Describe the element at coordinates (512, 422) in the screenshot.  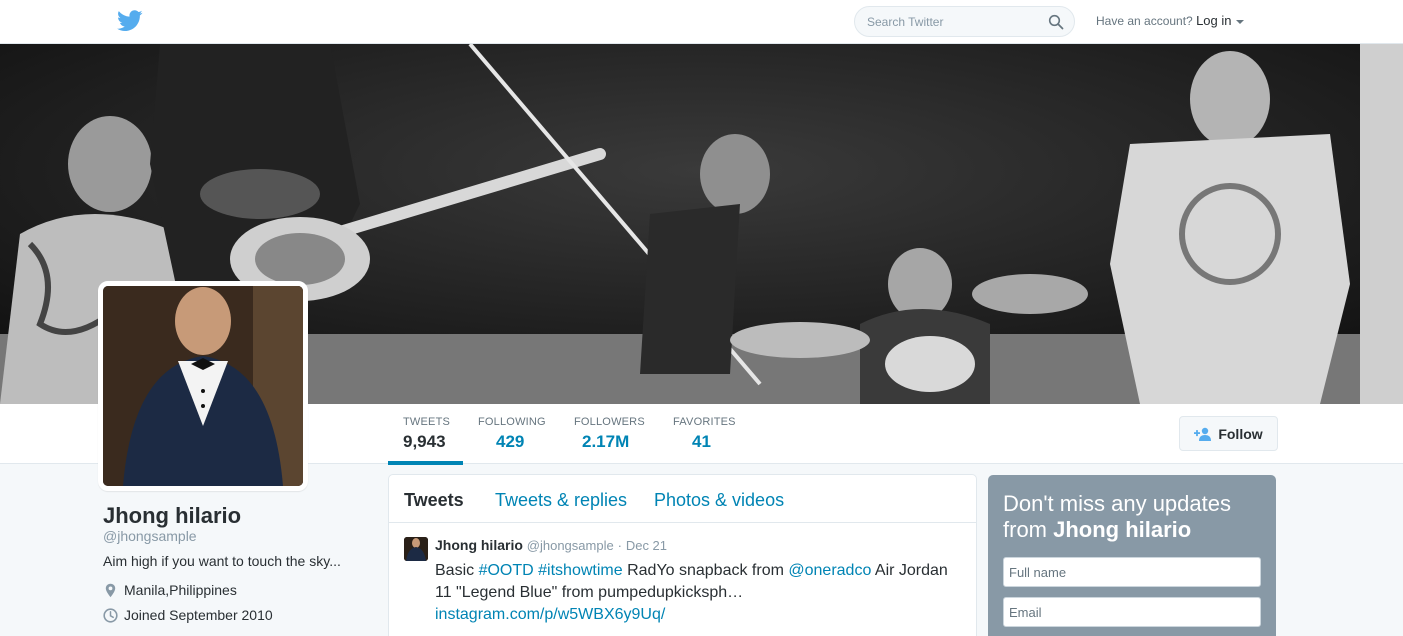
I see `stat-label: FOLLOWING` at that location.